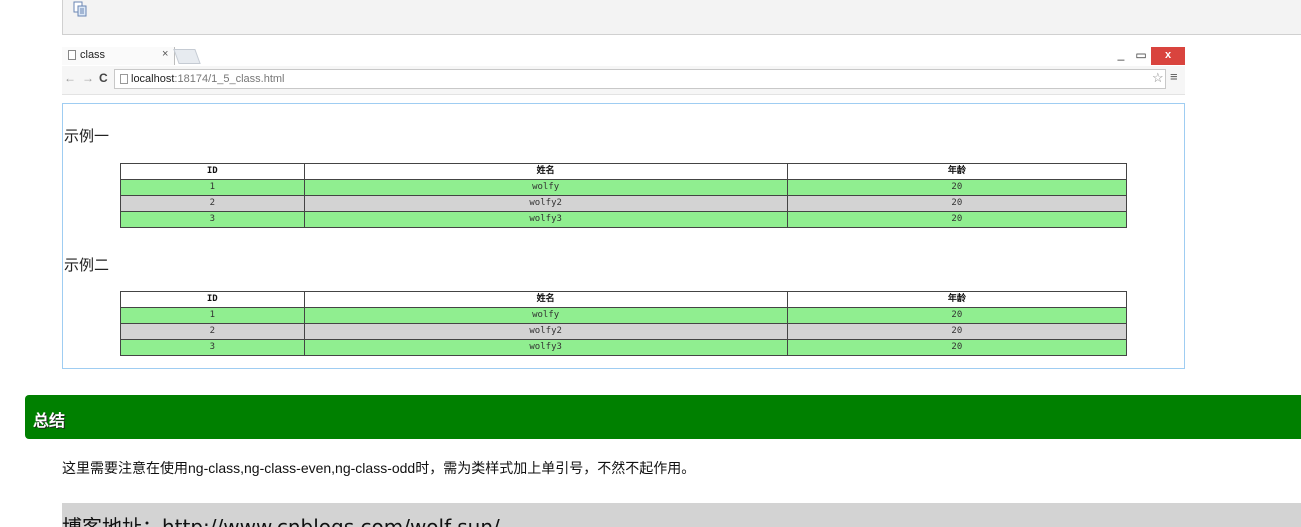  Describe the element at coordinates (1174, 76) in the screenshot. I see `menu-icon: ≡` at that location.